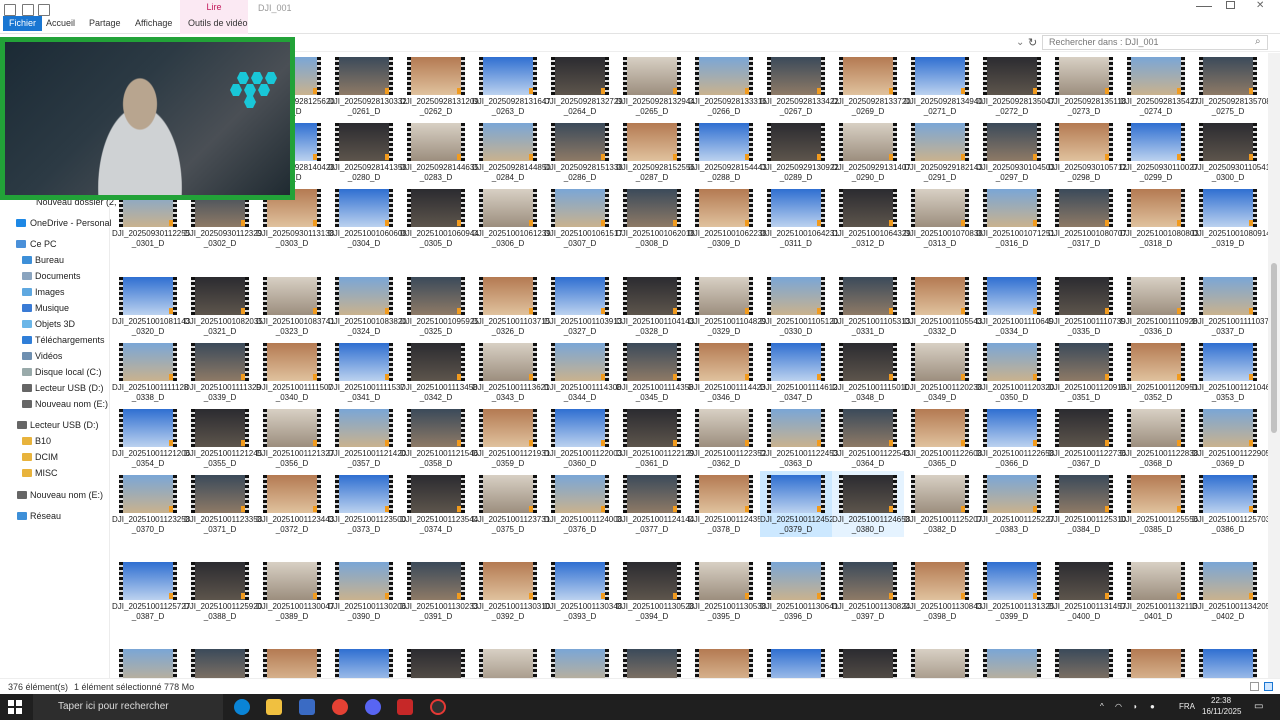 Image resolution: width=1280 pixels, height=720 pixels. Describe the element at coordinates (439, 86) in the screenshot. I see `video-file-item: DJI_20250928131209 _0262_D` at that location.